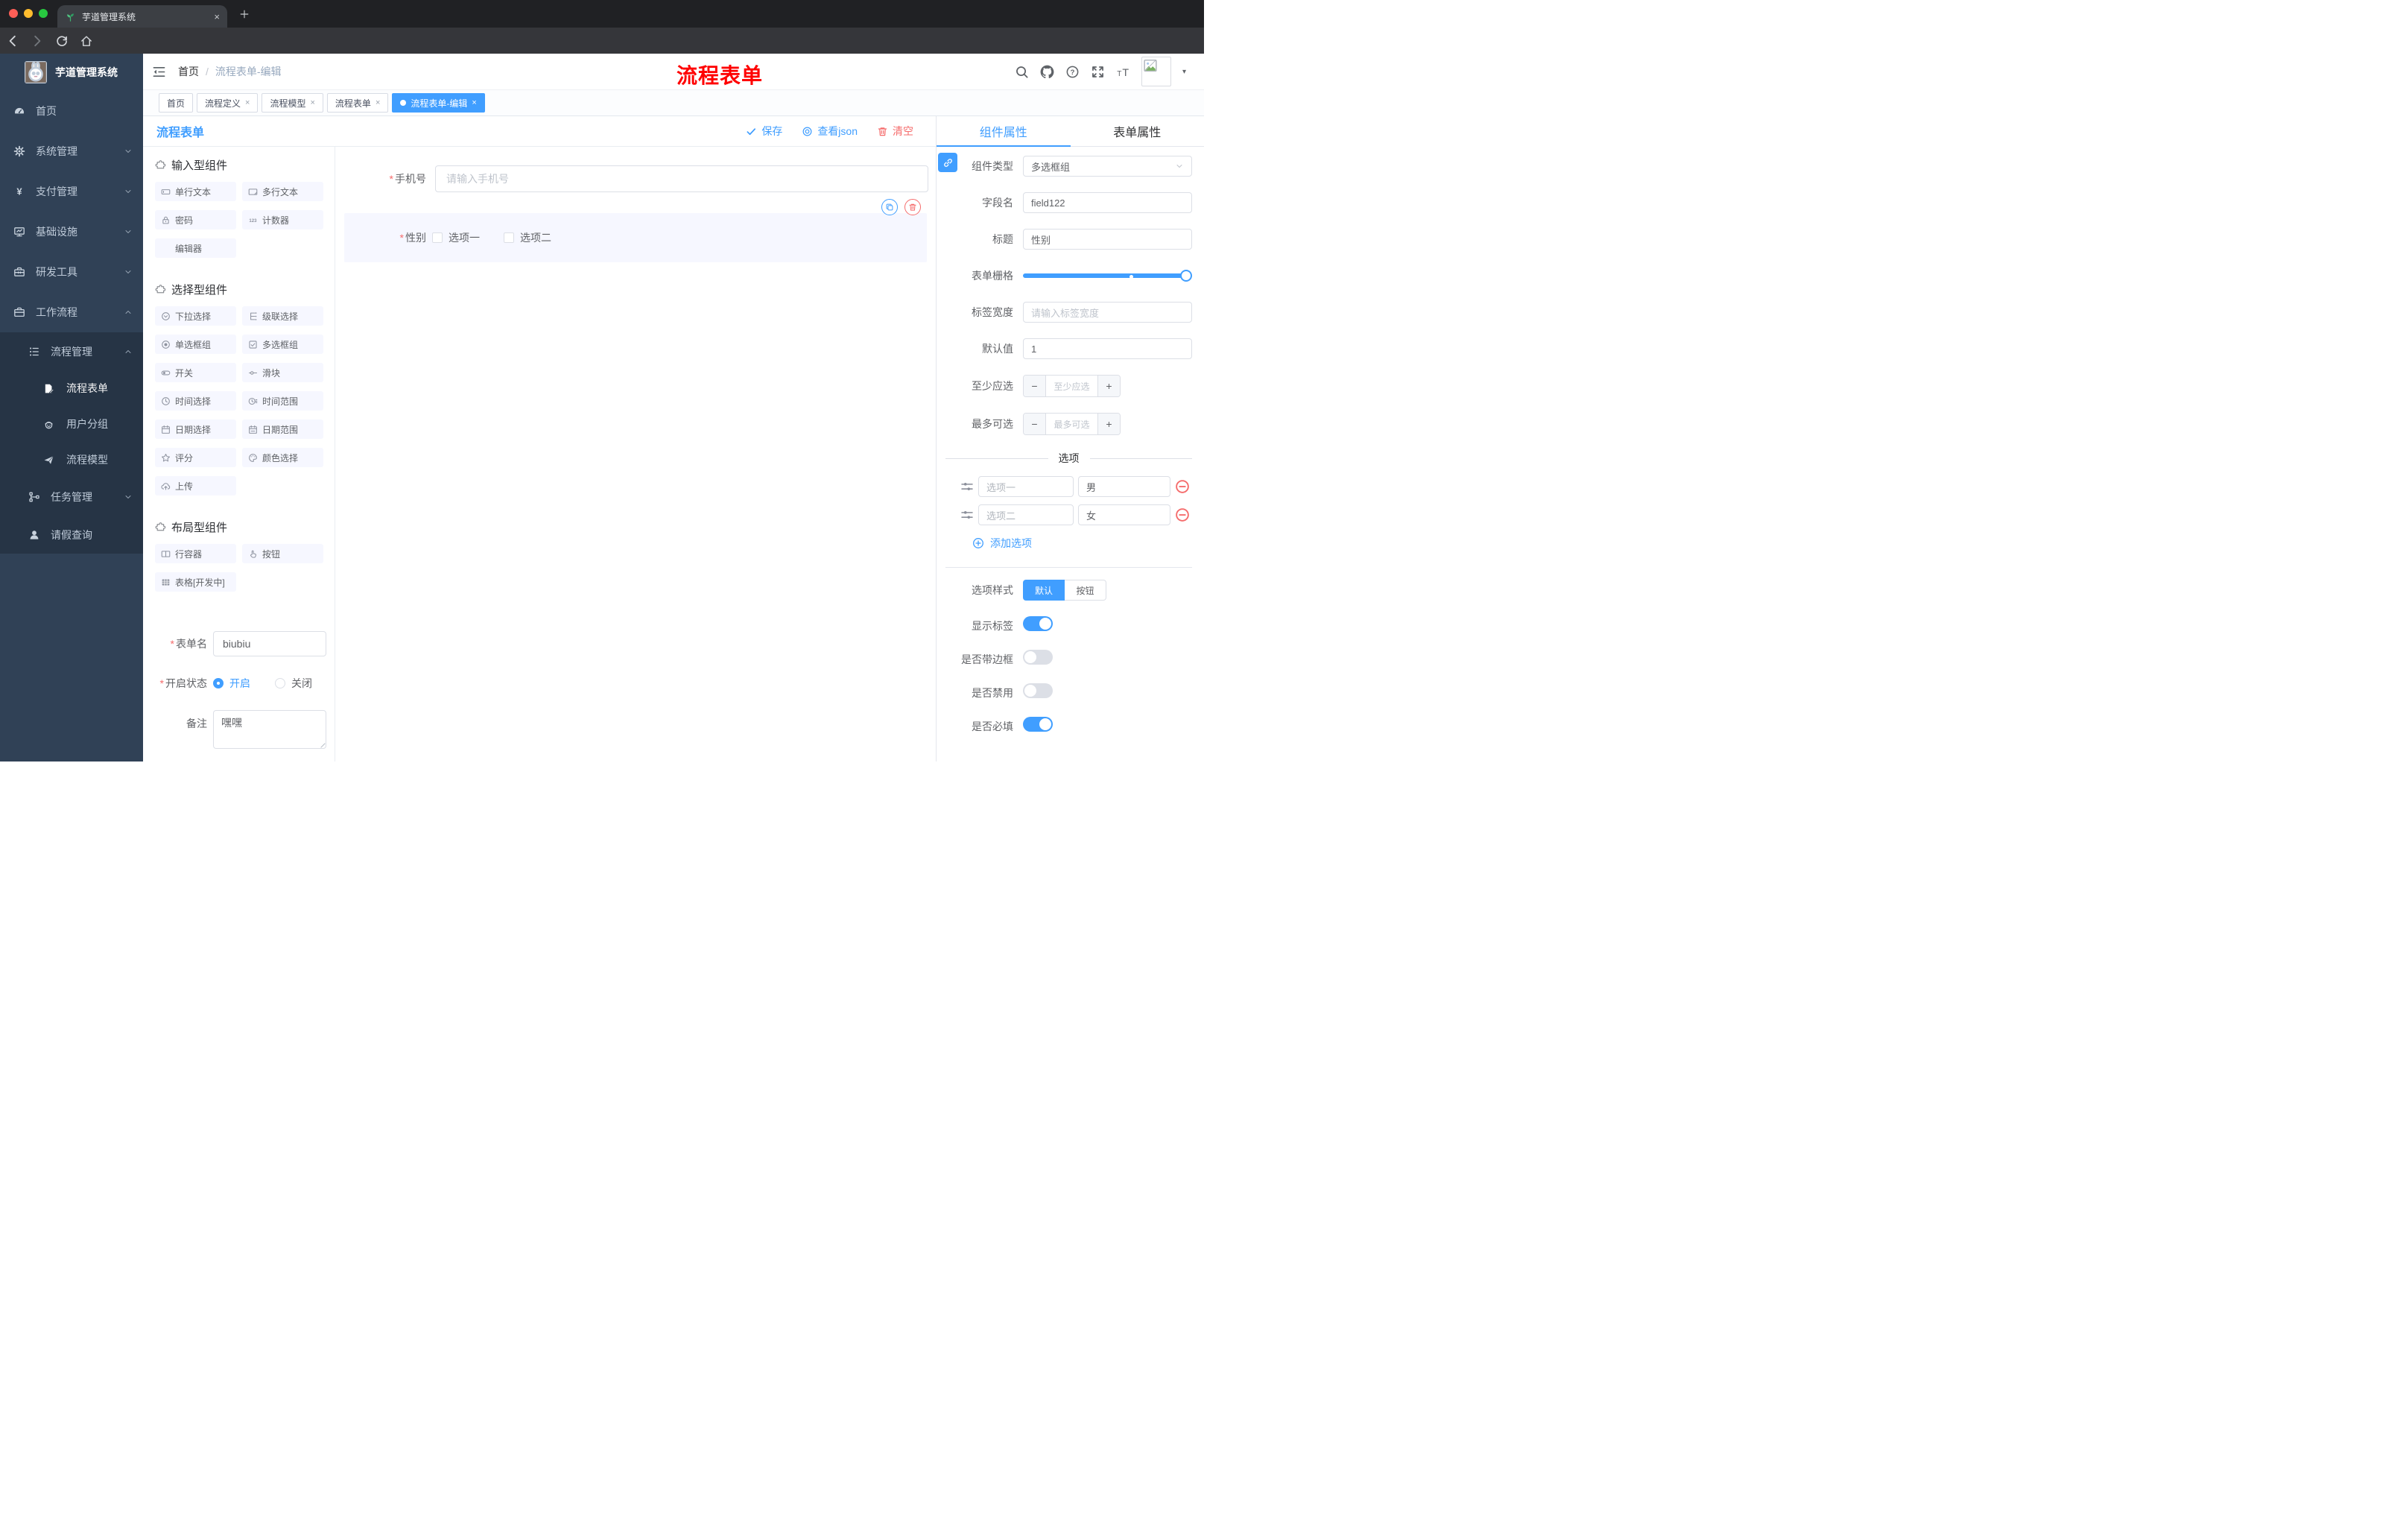 This screenshot has width=2408, height=1523. Describe the element at coordinates (217, 17) in the screenshot. I see `tab-close-icon: ×` at that location.